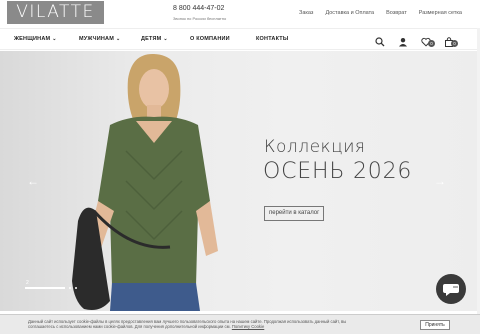 The image size is (480, 334). What do you see at coordinates (272, 39) in the screenshot?
I see `nav-contacts: КОНТАКТЫ` at bounding box center [272, 39].